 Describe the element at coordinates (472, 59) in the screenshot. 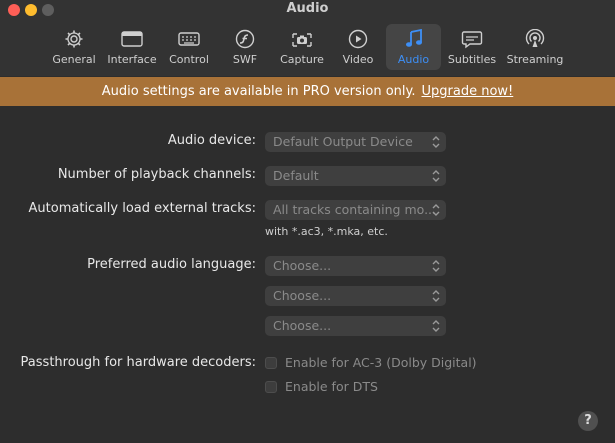

I see `tab-subtitles-label: Subtitles` at that location.